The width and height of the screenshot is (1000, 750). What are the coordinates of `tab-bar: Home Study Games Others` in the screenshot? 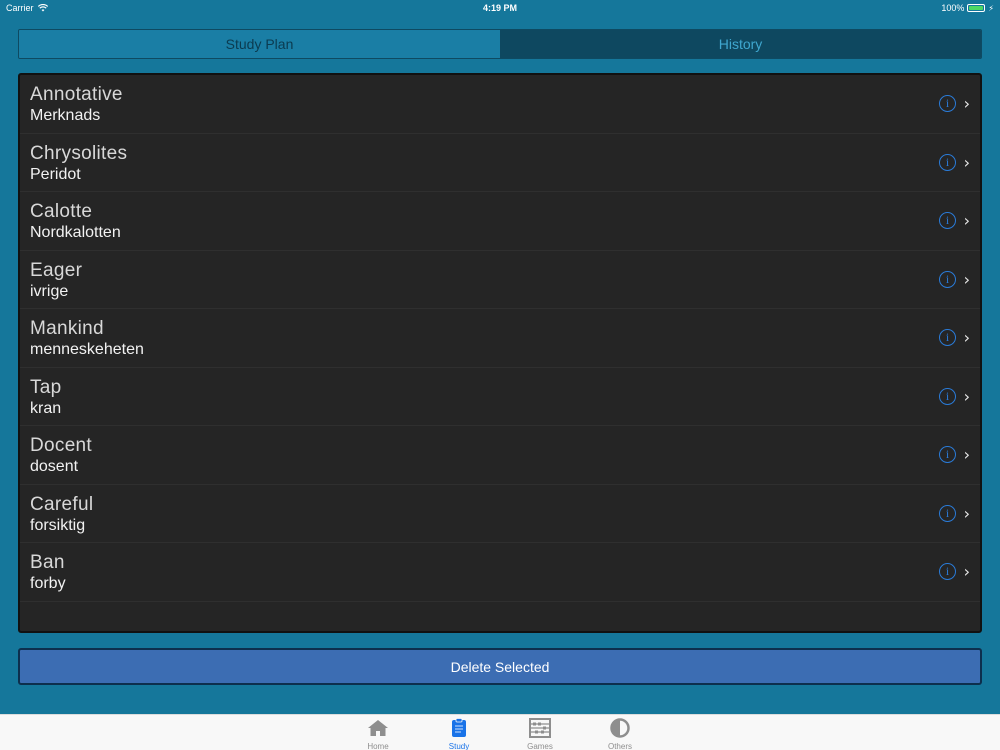 It's located at (500, 732).